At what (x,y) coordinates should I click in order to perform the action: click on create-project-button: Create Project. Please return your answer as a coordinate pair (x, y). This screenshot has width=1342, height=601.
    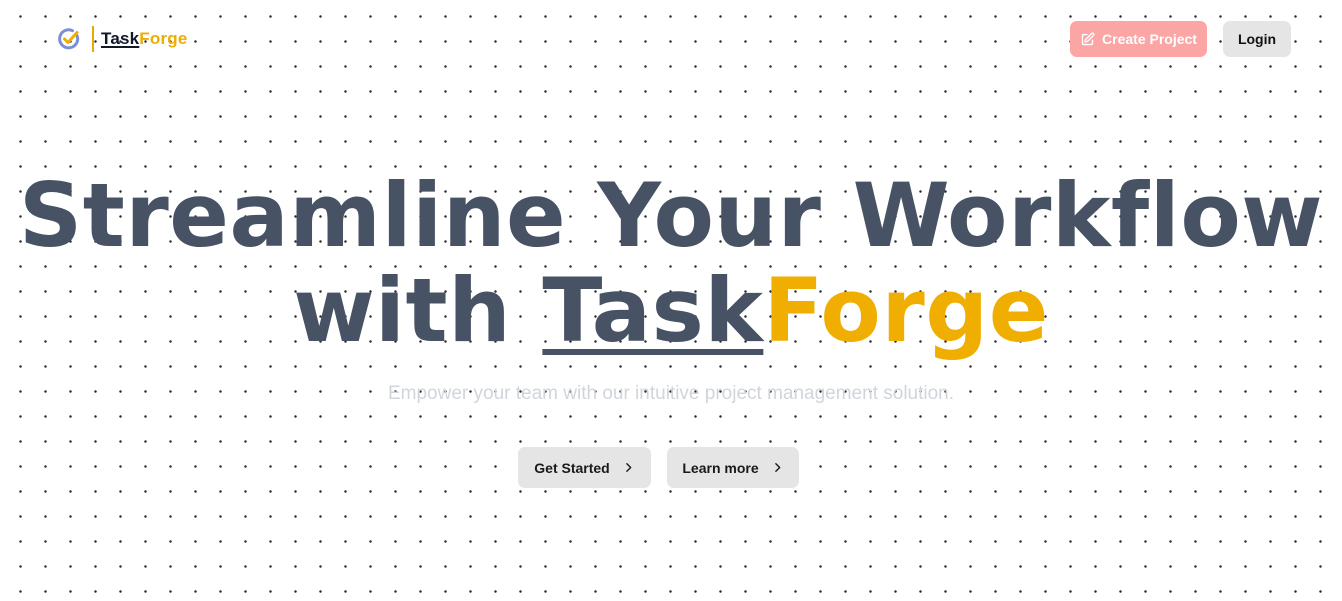
    Looking at the image, I should click on (1138, 39).